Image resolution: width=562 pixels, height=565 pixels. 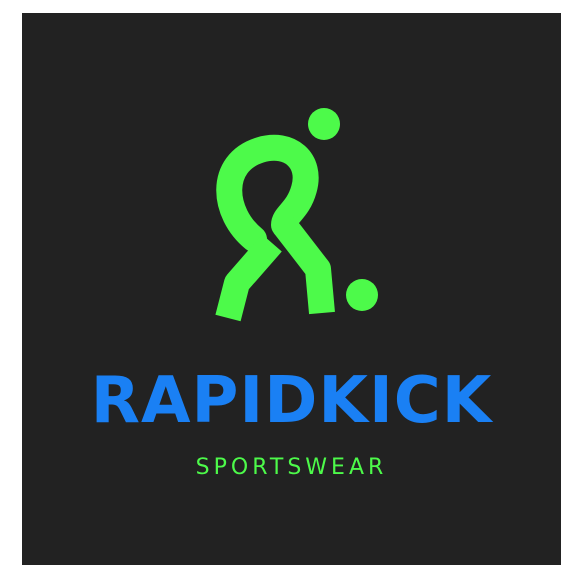 What do you see at coordinates (362, 295) in the screenshot?
I see `ball` at bounding box center [362, 295].